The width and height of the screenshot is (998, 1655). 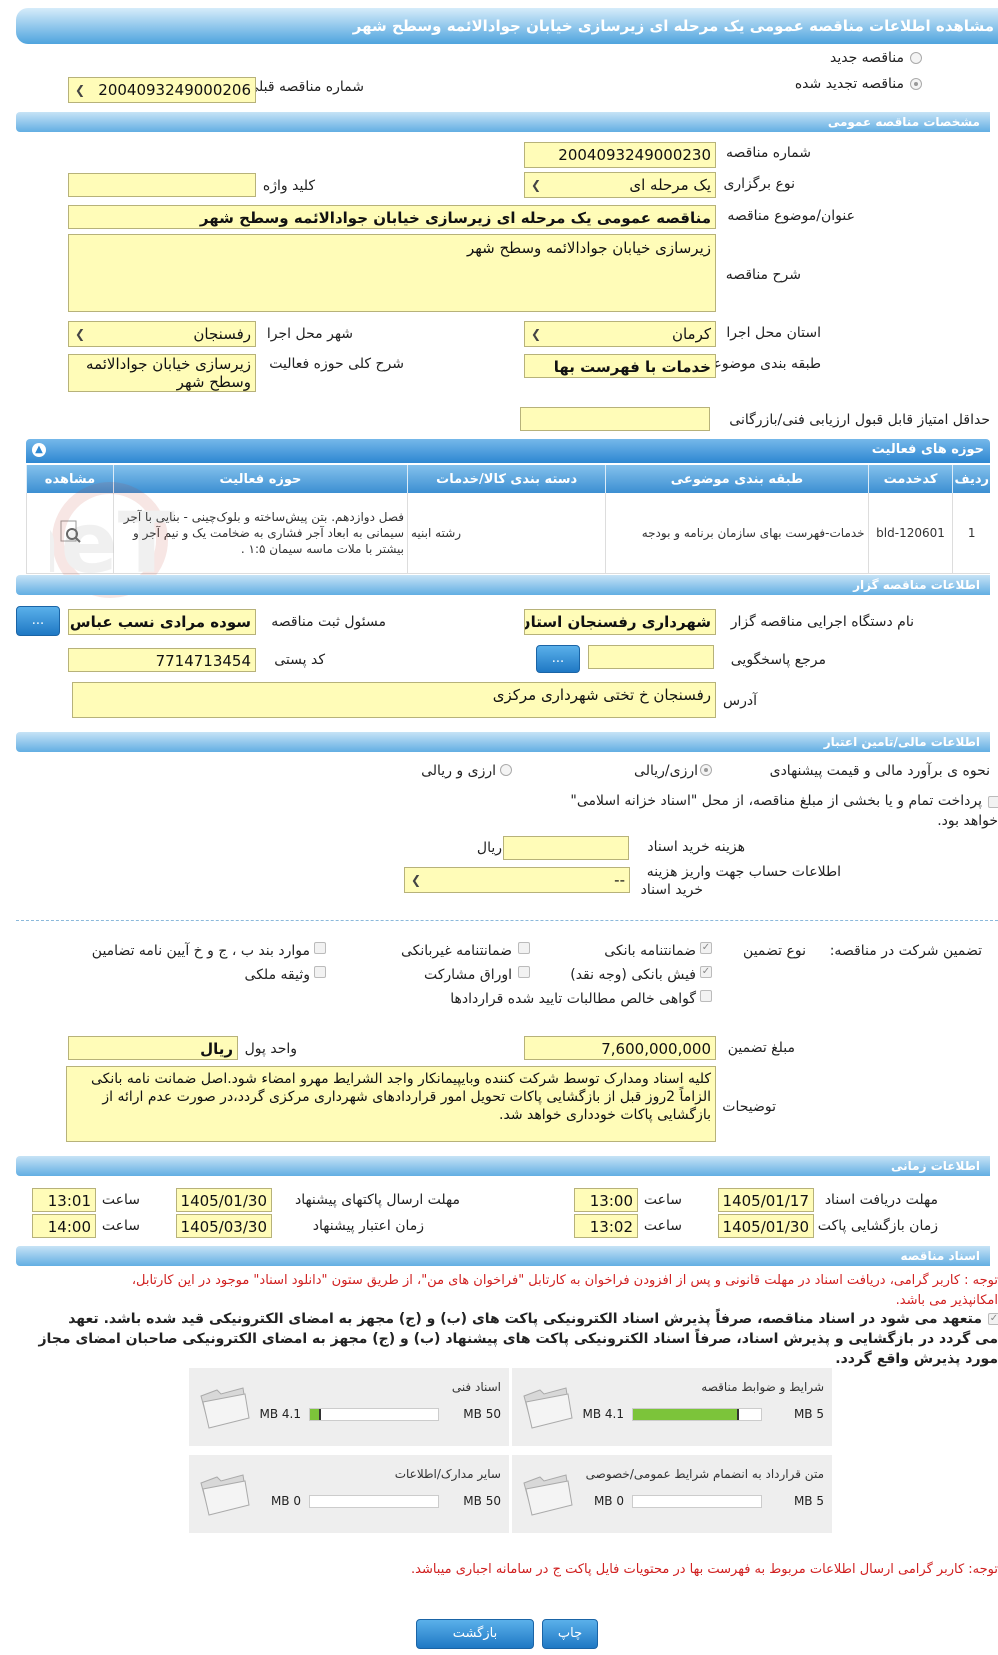 What do you see at coordinates (503, 122) in the screenshot?
I see `general-section-header: مشخصات مناقصه عمومی` at bounding box center [503, 122].